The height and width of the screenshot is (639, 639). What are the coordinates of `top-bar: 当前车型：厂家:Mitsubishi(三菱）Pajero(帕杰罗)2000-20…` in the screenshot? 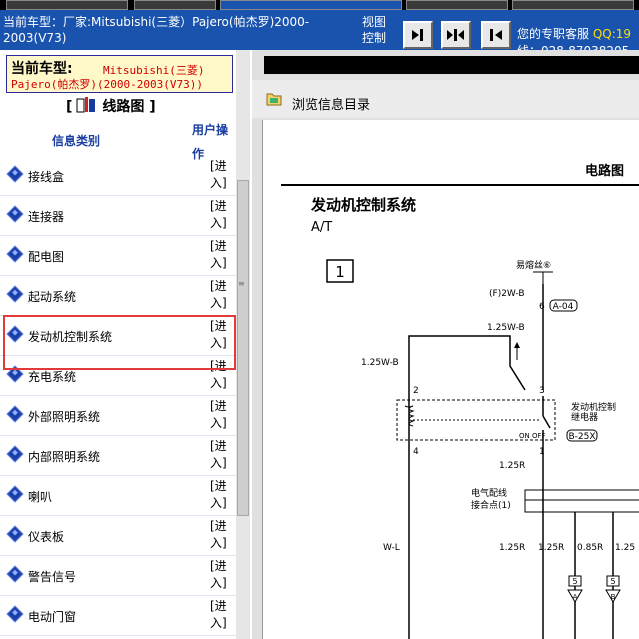 It's located at (319, 29).